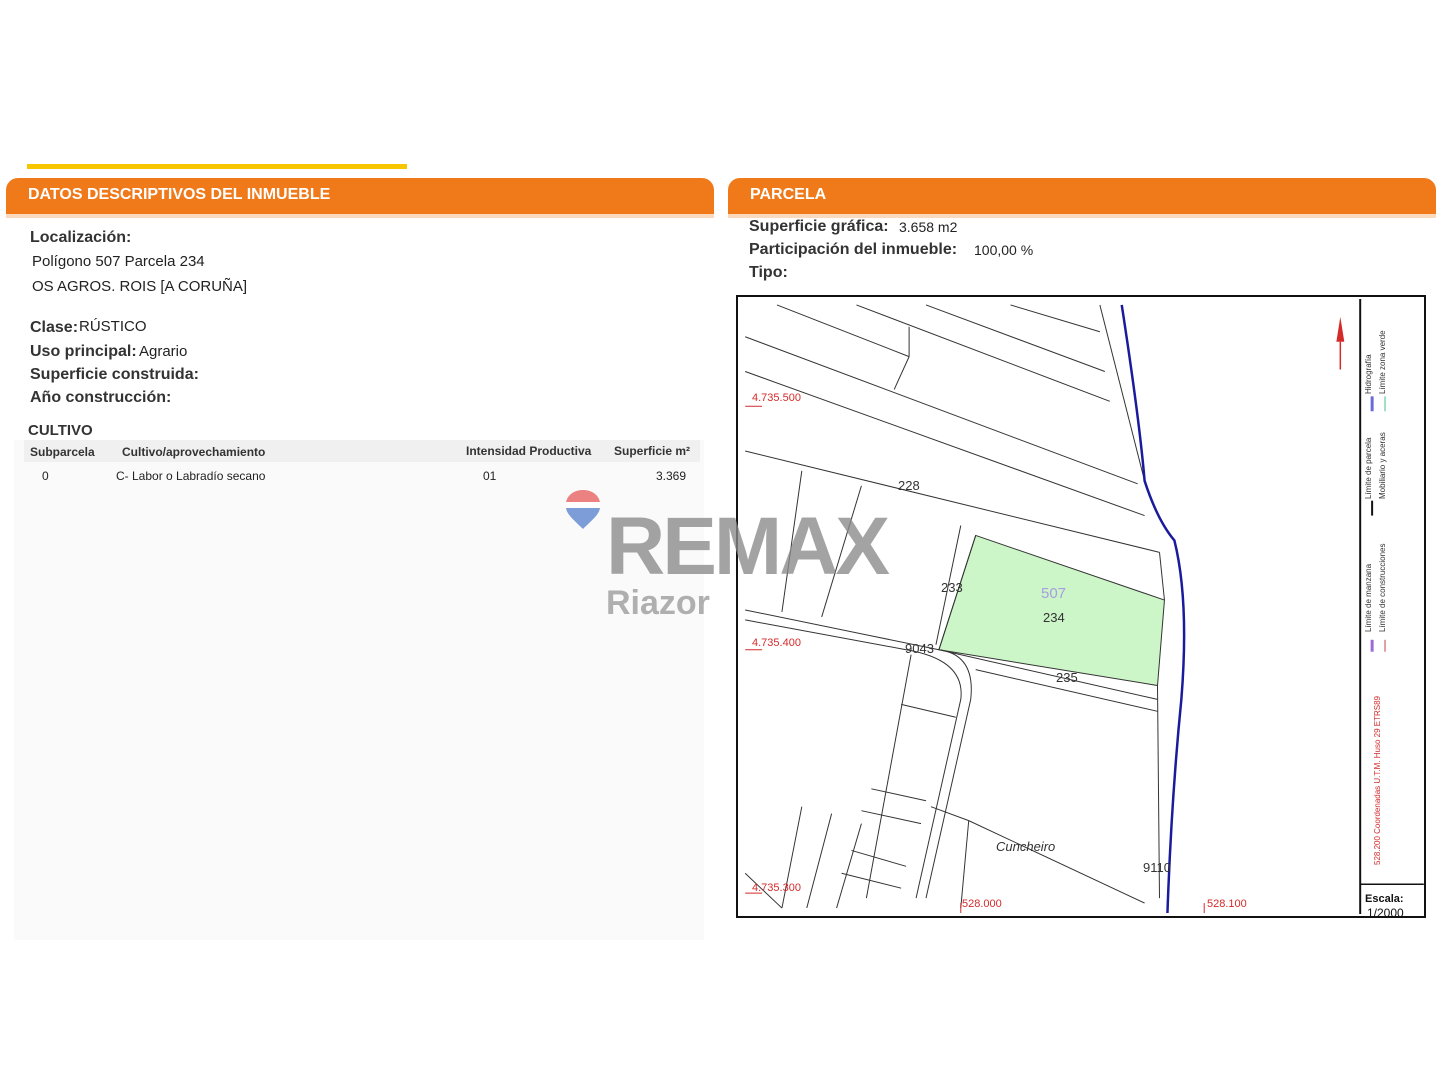 This screenshot has width=1440, height=1080. I want to click on scale-value: 1/2000, so click(1385, 912).